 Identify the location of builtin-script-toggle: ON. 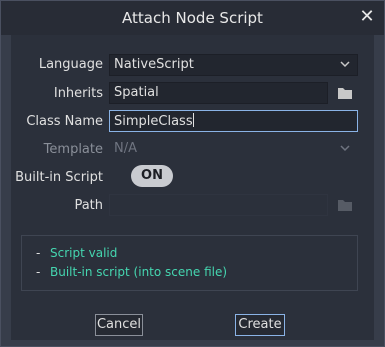
(152, 176).